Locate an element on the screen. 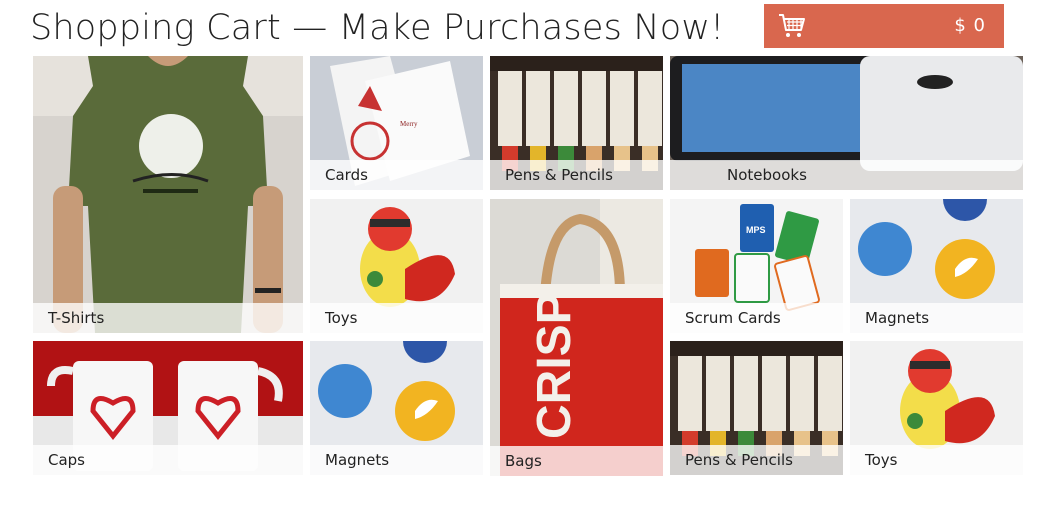  tile-label: Cards is located at coordinates (346, 175).